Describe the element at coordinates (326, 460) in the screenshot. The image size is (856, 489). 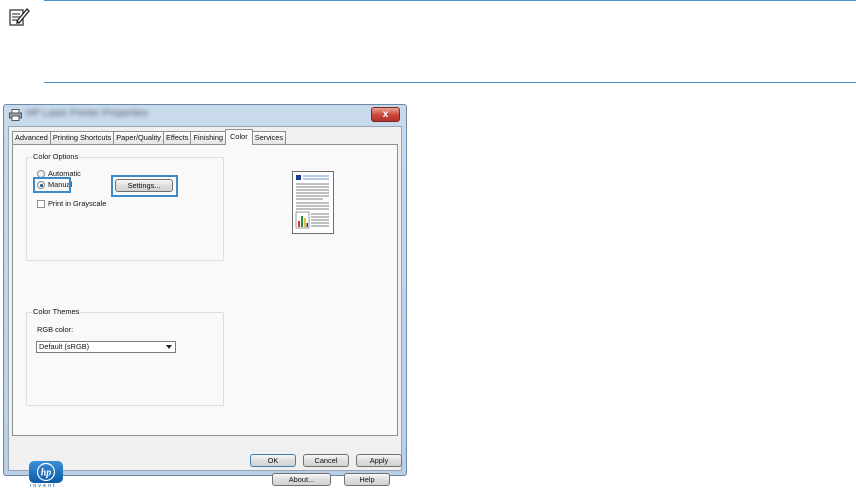
I see `cancel-button: Cancel` at that location.